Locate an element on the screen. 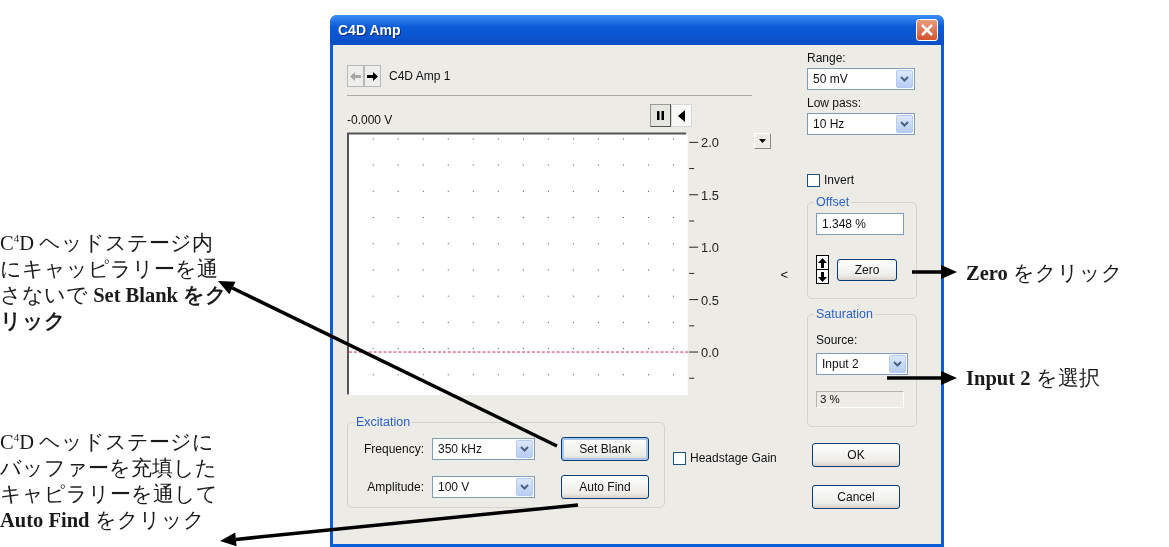 The image size is (1169, 547). field-label: Range: is located at coordinates (827, 58).